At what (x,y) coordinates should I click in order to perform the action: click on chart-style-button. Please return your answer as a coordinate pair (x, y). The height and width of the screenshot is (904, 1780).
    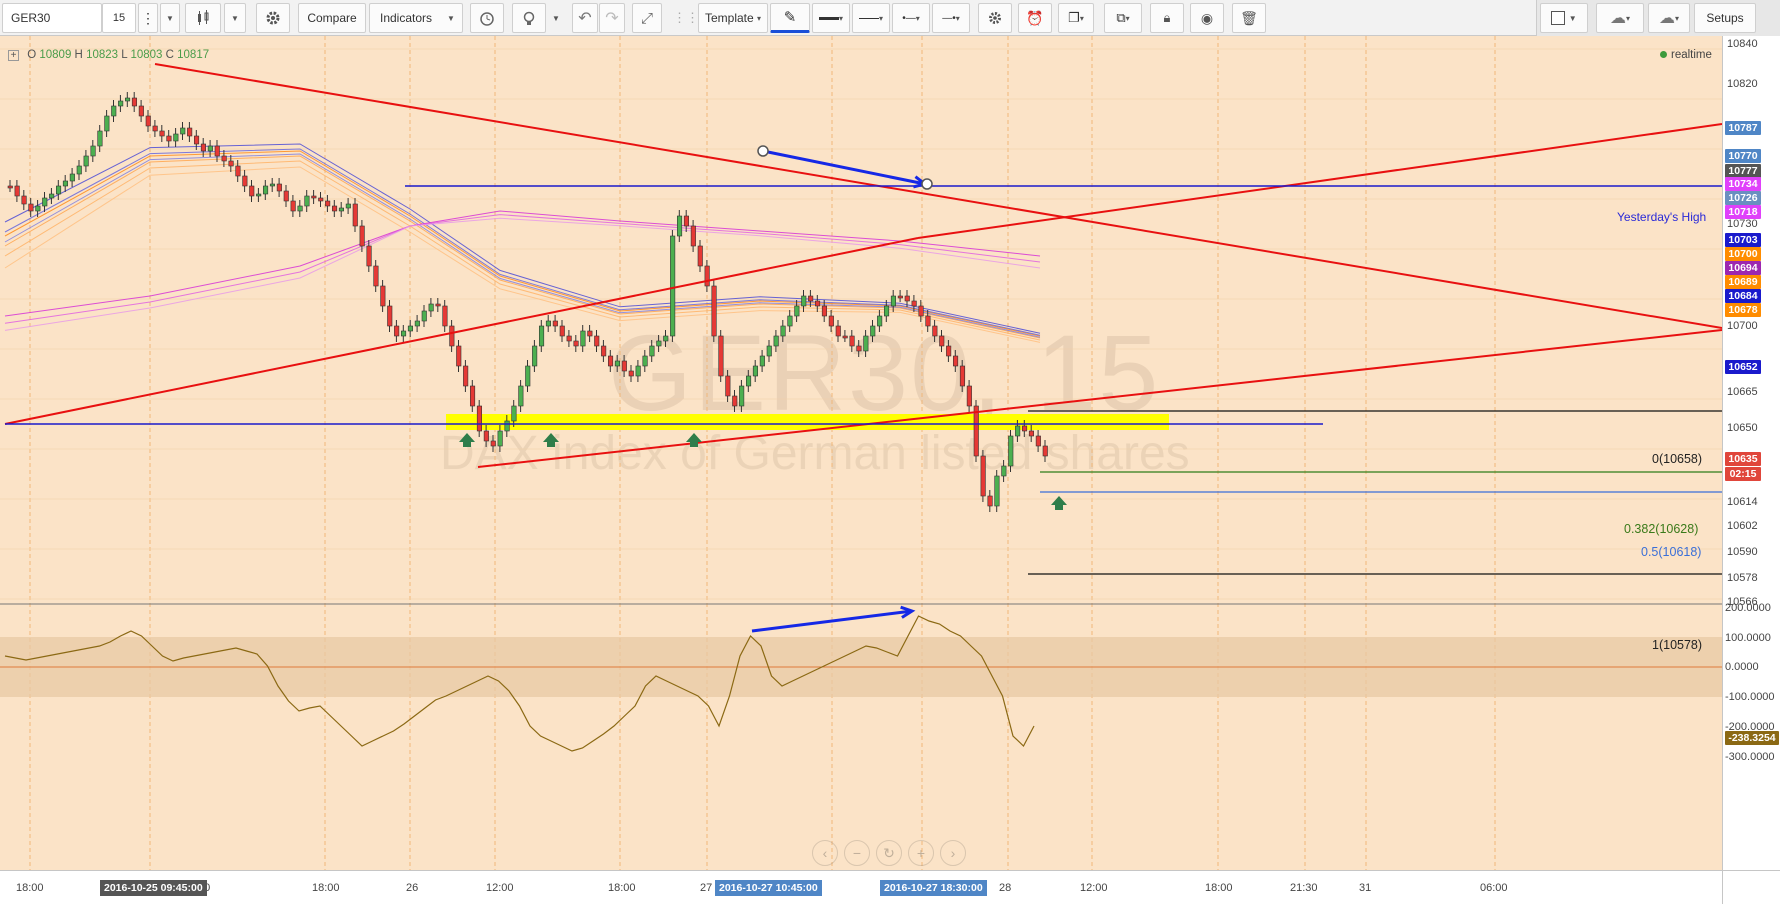
    Looking at the image, I should click on (203, 18).